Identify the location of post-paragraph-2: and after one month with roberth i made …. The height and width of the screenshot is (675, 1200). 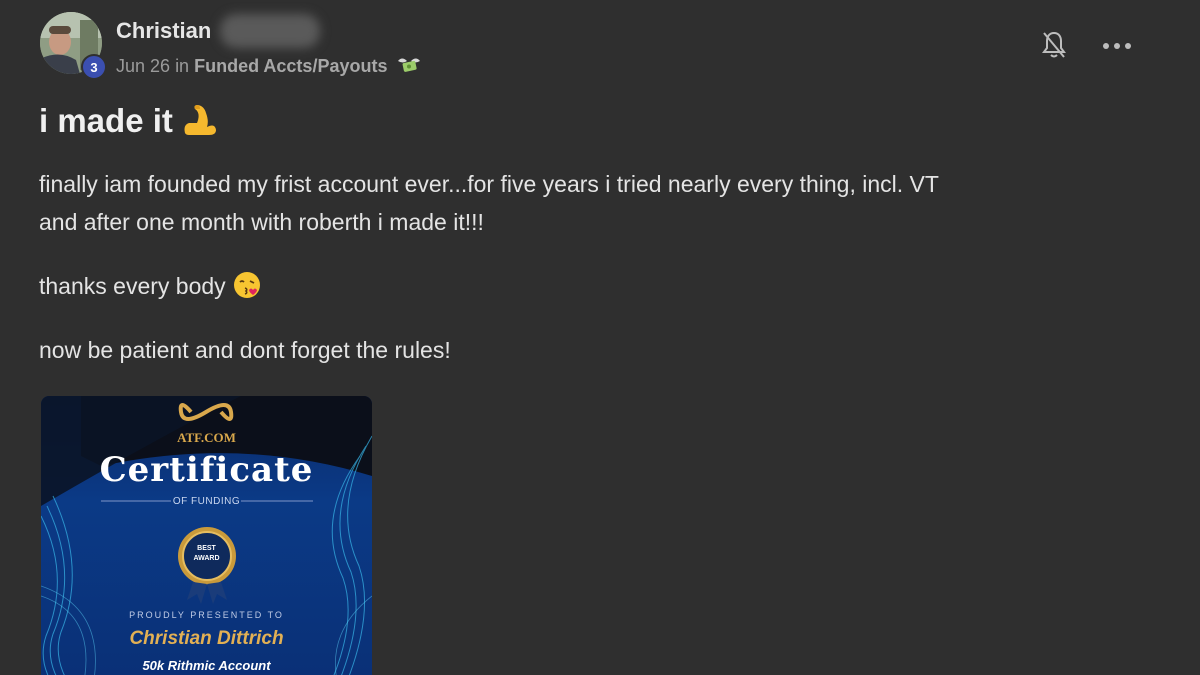
(261, 222).